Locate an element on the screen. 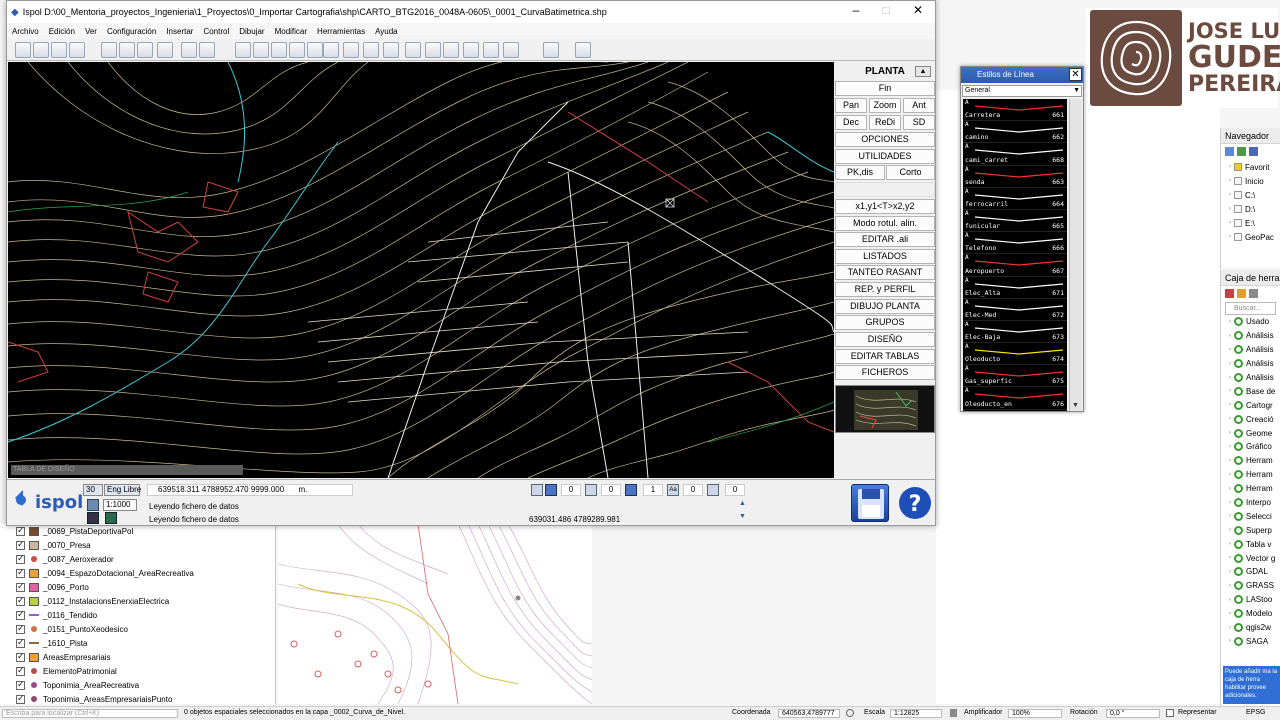 Image resolution: width=1280 pixels, height=720 pixels. toolbox-item: › Modelo is located at coordinates (1250, 614).